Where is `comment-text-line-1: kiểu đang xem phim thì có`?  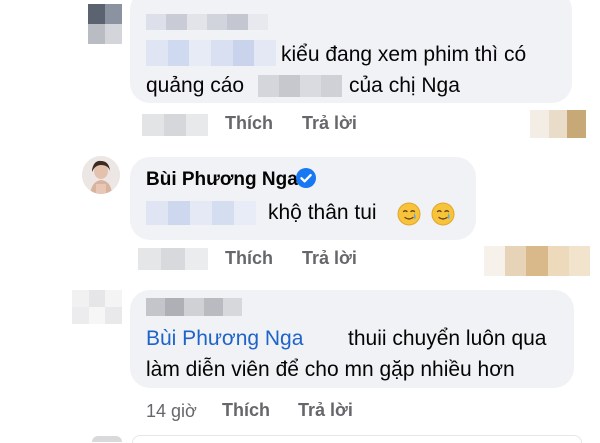
comment-text-line-1: kiểu đang xem phim thì có is located at coordinates (404, 54).